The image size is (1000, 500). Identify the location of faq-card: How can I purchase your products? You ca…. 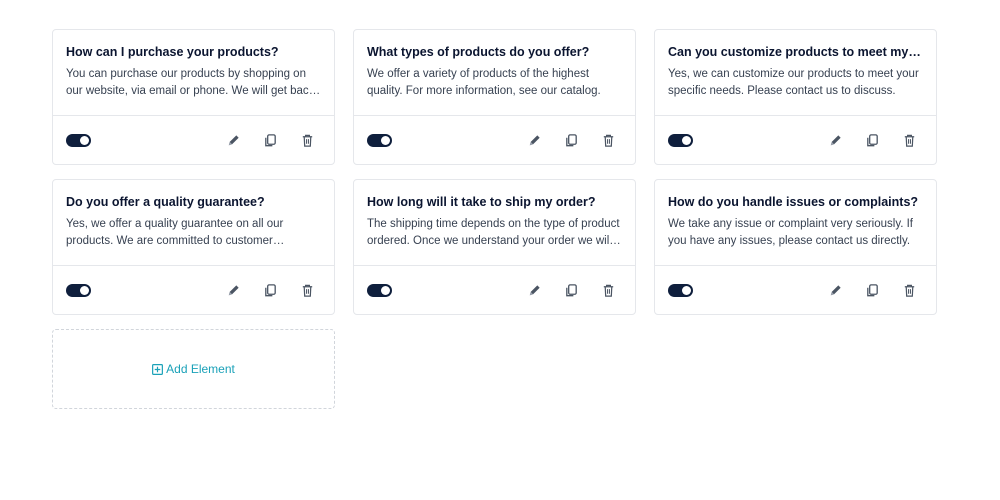
(193, 97).